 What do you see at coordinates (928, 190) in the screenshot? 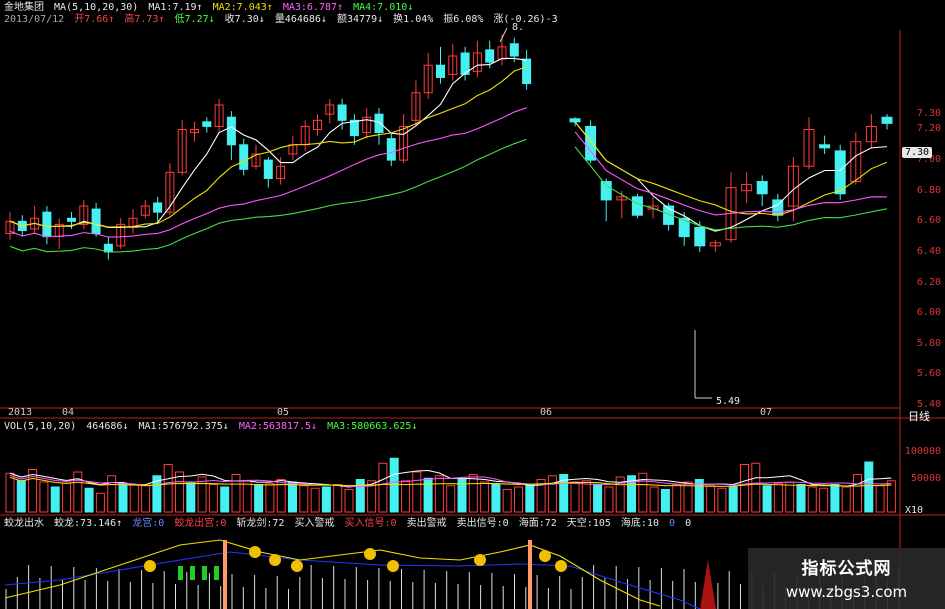
I see `price-axis-label: 6.80` at bounding box center [928, 190].